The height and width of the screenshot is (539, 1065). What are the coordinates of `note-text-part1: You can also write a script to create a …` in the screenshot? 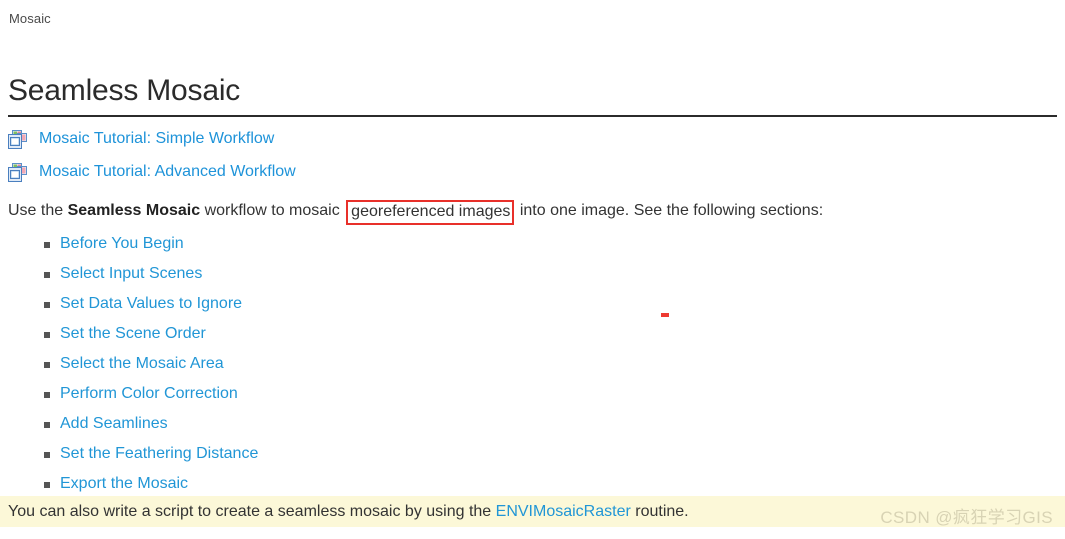 It's located at (252, 511).